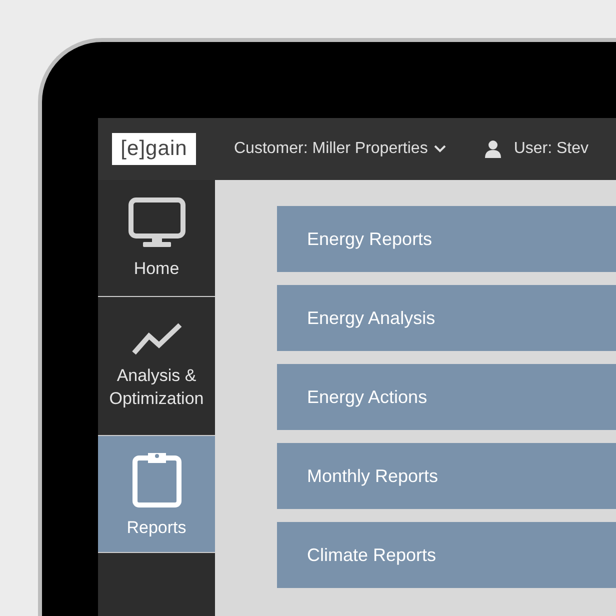 This screenshot has height=616, width=616. I want to click on chevron-down-icon, so click(440, 149).